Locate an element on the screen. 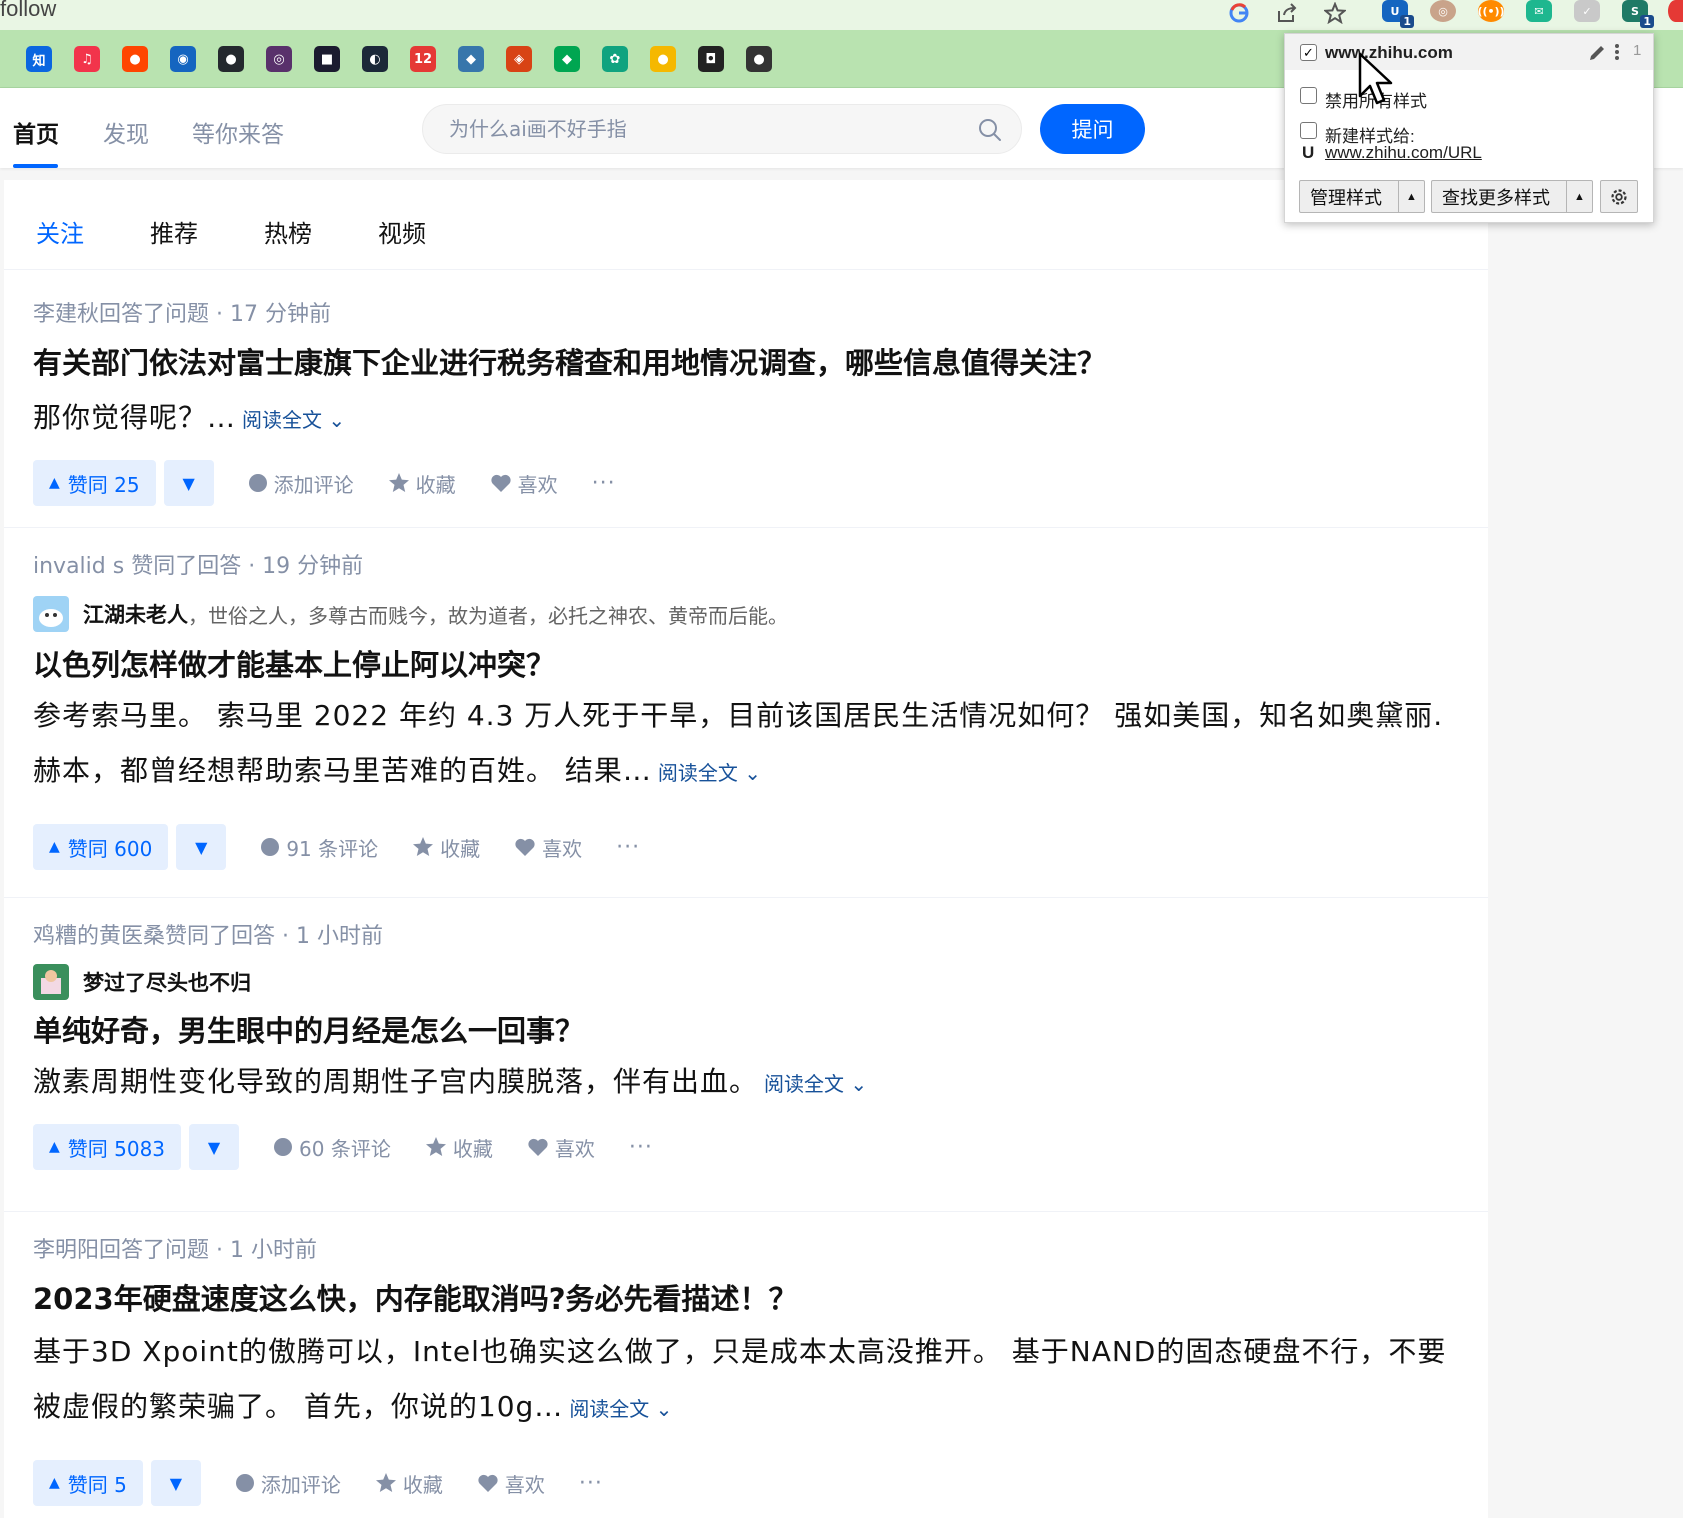  tampermonkey-extension-icon: ◎ is located at coordinates (1443, 11).